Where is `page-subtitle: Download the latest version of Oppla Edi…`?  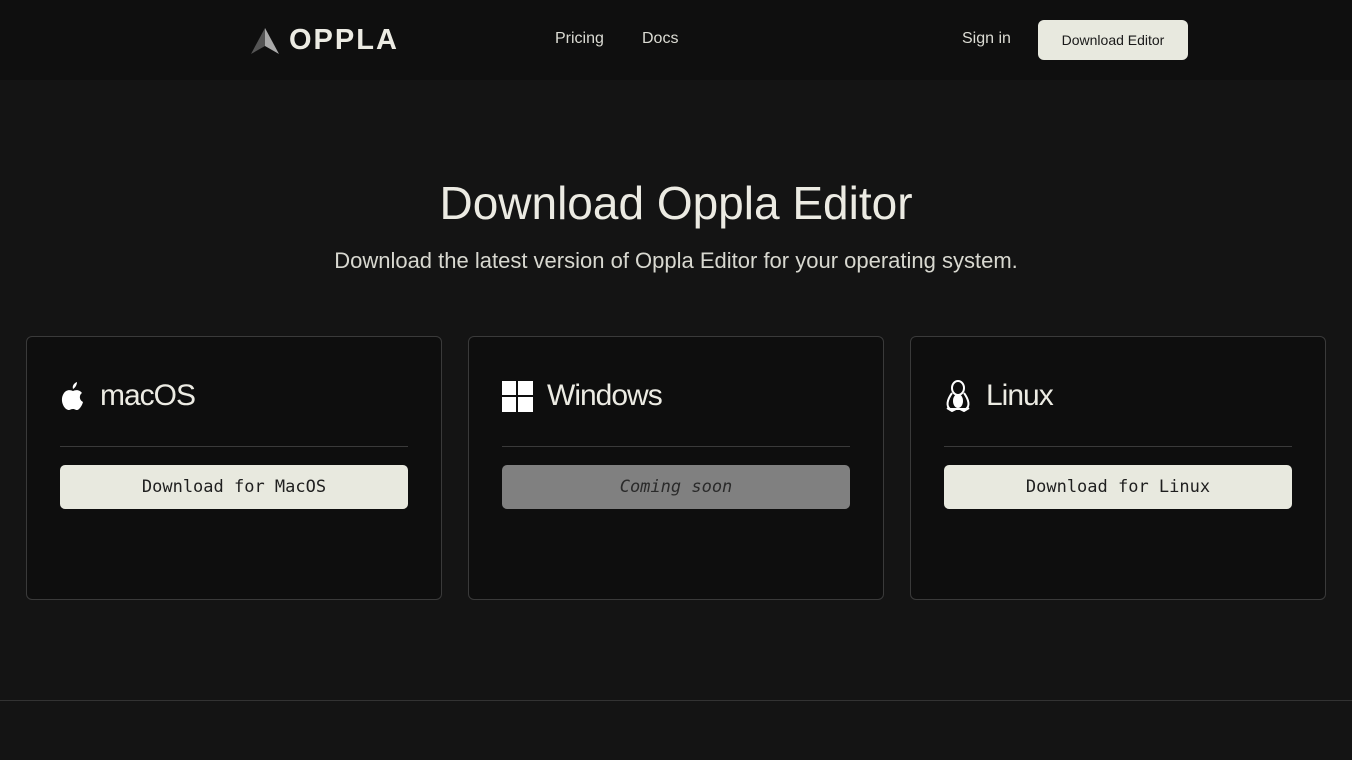
page-subtitle: Download the latest version of Oppla Edi… is located at coordinates (676, 260).